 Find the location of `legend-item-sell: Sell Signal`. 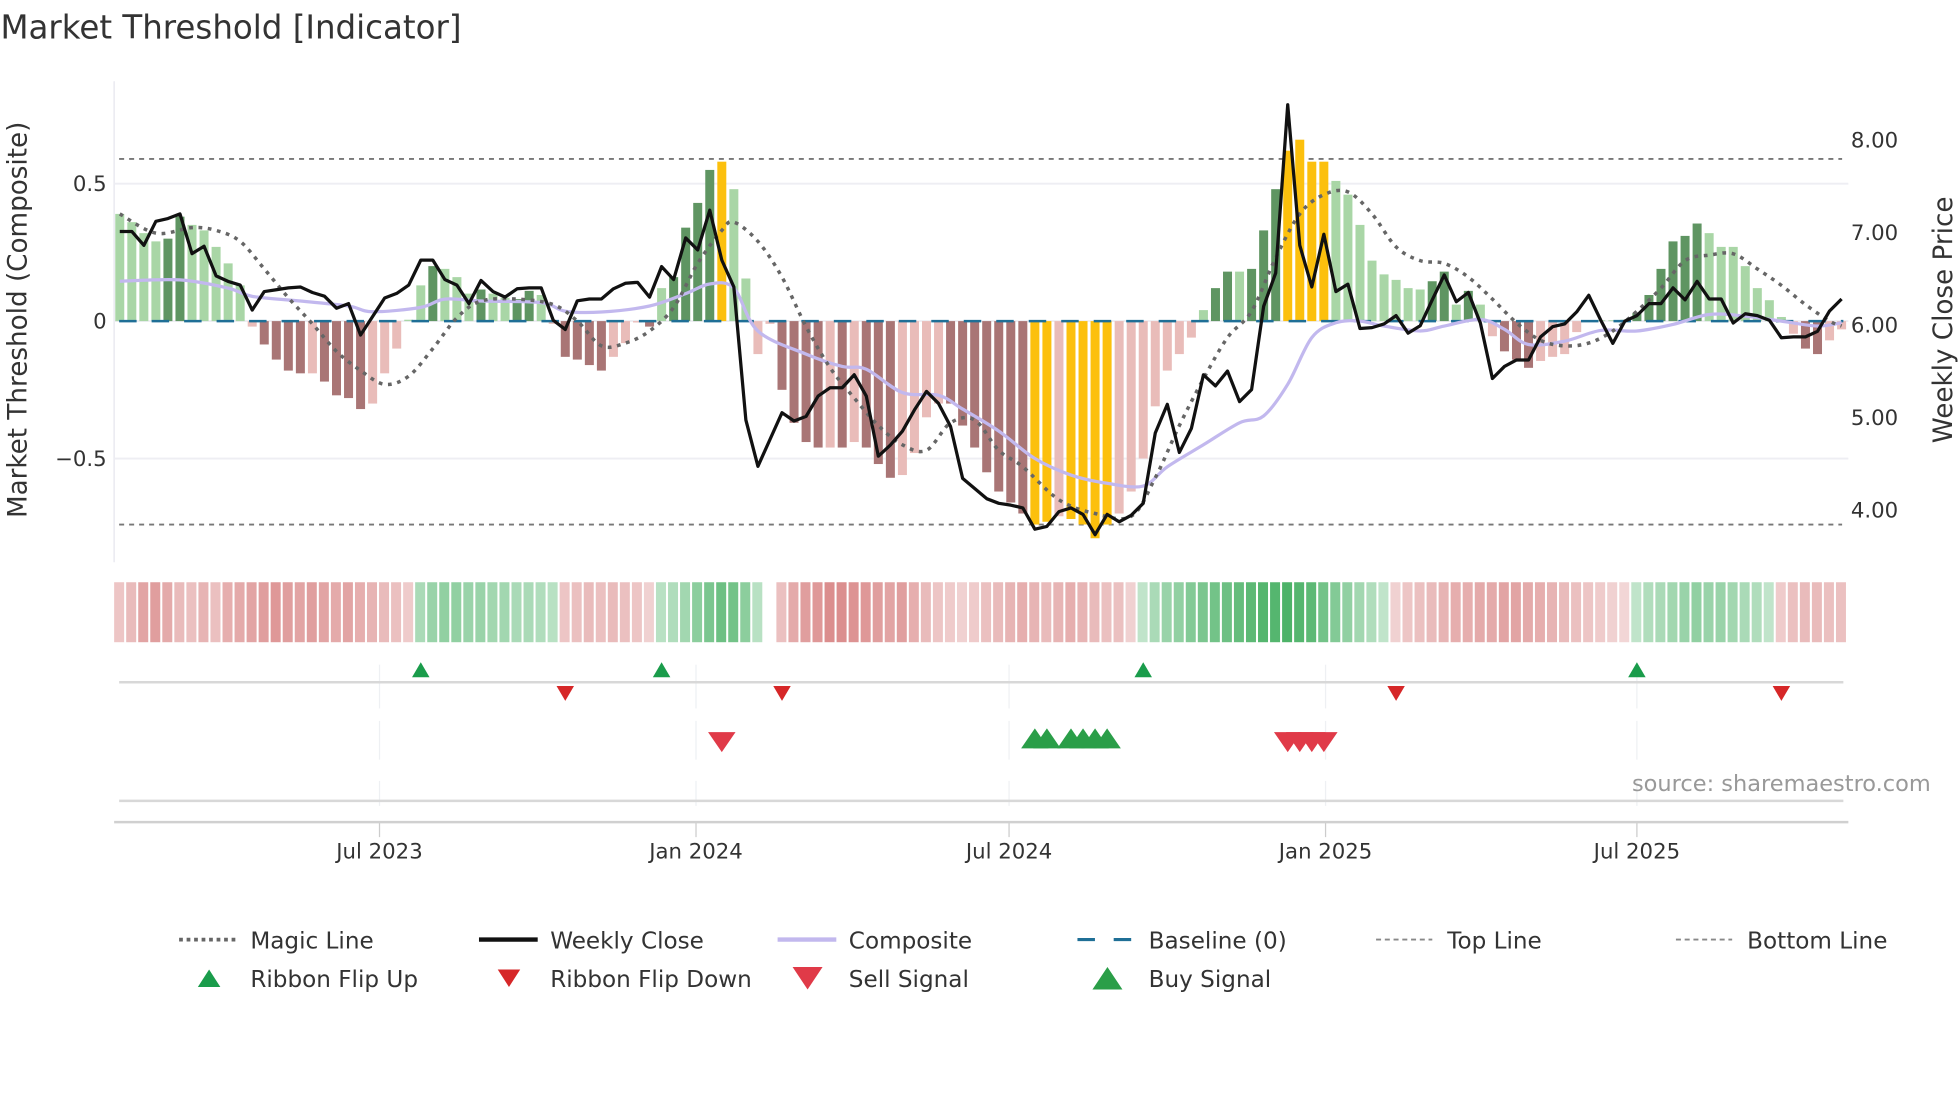

legend-item-sell: Sell Signal is located at coordinates (880, 980).